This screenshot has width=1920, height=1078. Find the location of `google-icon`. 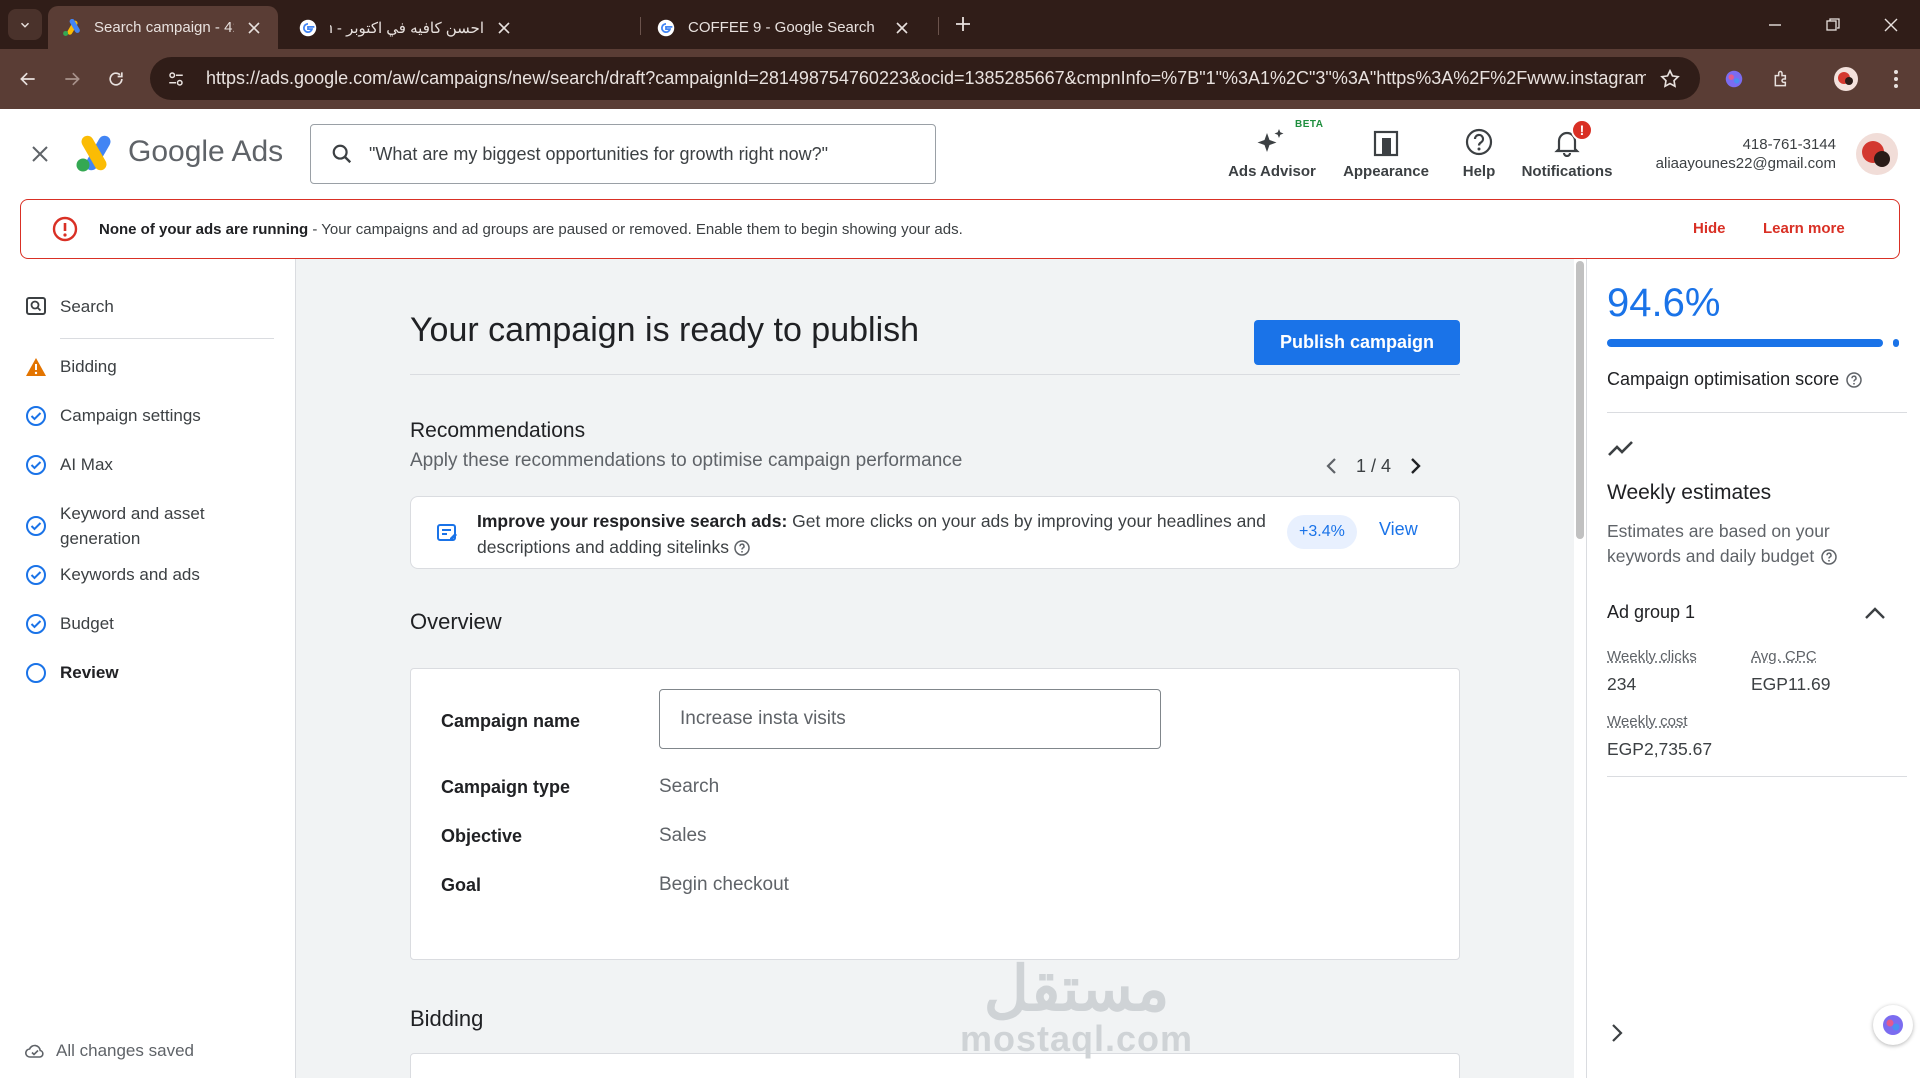

google-icon is located at coordinates (308, 28).